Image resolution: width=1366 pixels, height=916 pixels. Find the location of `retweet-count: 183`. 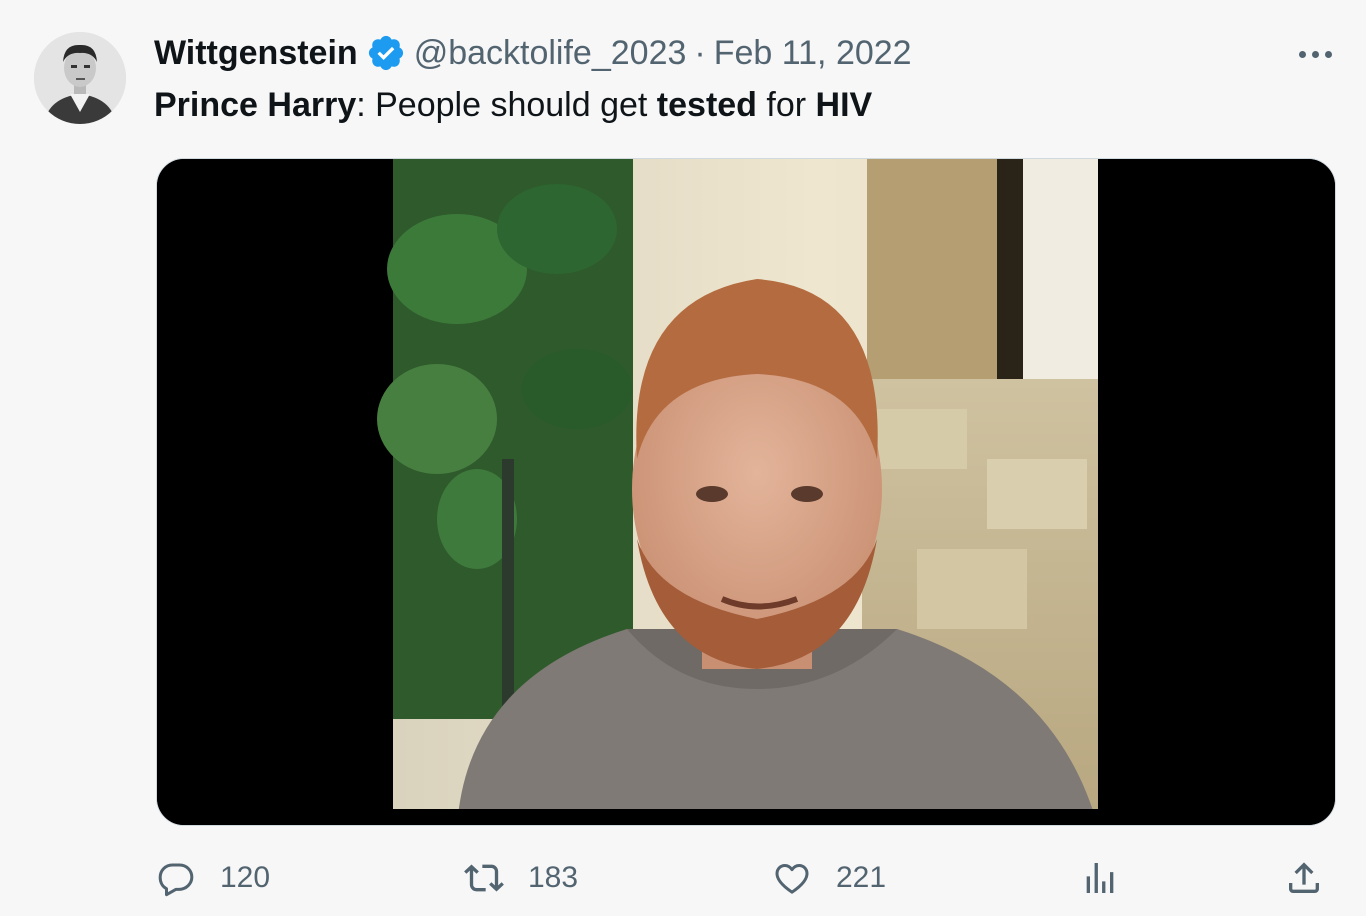

retweet-count: 183 is located at coordinates (553, 877).